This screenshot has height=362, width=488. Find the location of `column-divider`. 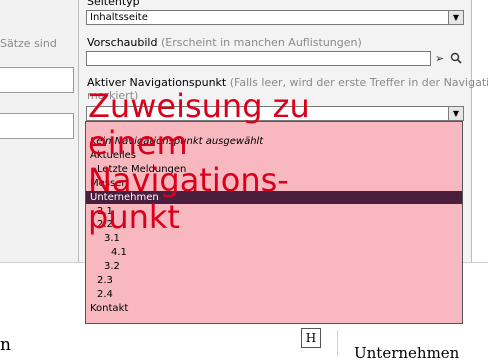

column-divider is located at coordinates (337, 343).